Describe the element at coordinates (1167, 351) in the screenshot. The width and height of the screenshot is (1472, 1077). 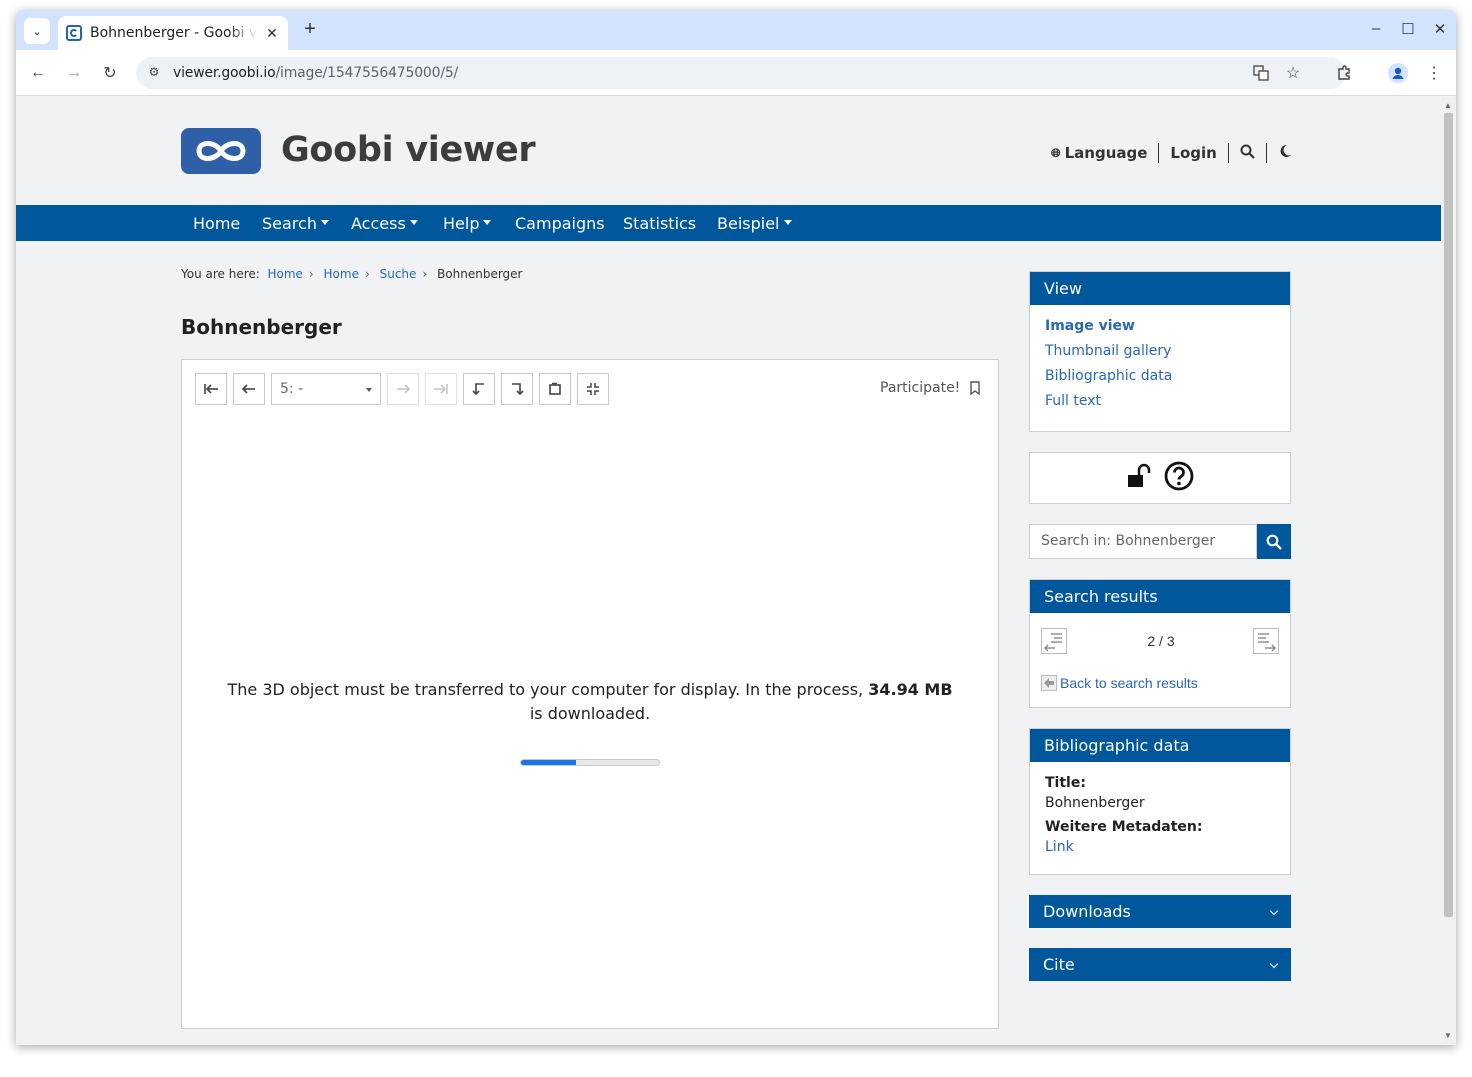
I see `thumbnail-gallery-link: Thumbnail gallery` at that location.